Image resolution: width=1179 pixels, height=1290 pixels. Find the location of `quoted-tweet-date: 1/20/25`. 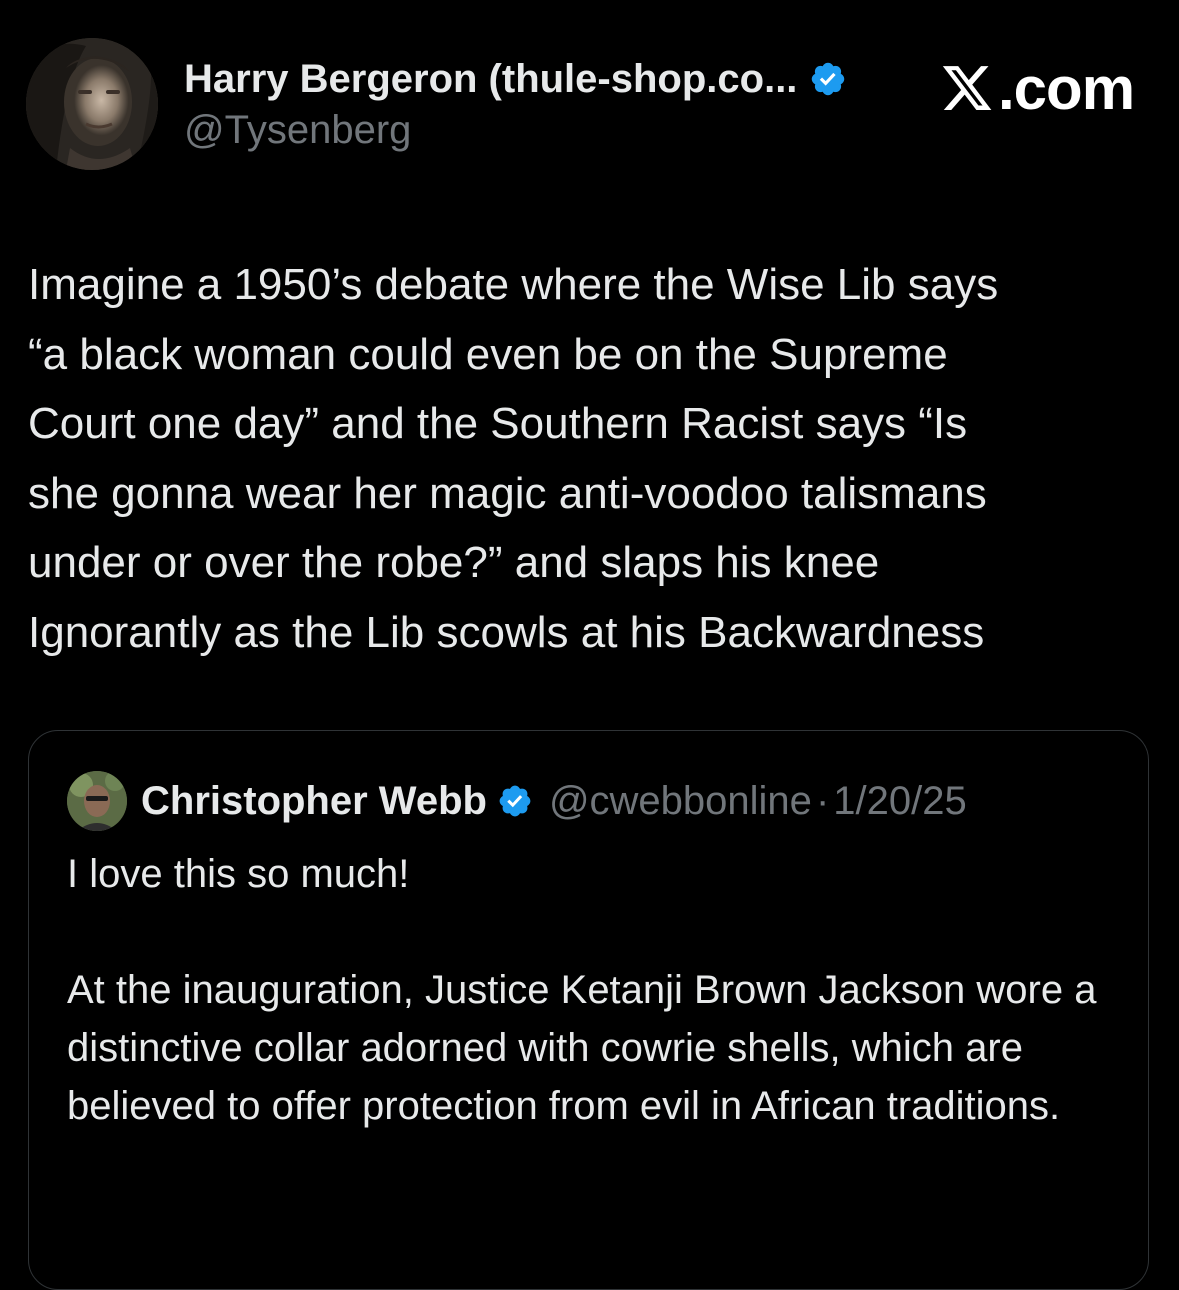

quoted-tweet-date: 1/20/25 is located at coordinates (899, 801).